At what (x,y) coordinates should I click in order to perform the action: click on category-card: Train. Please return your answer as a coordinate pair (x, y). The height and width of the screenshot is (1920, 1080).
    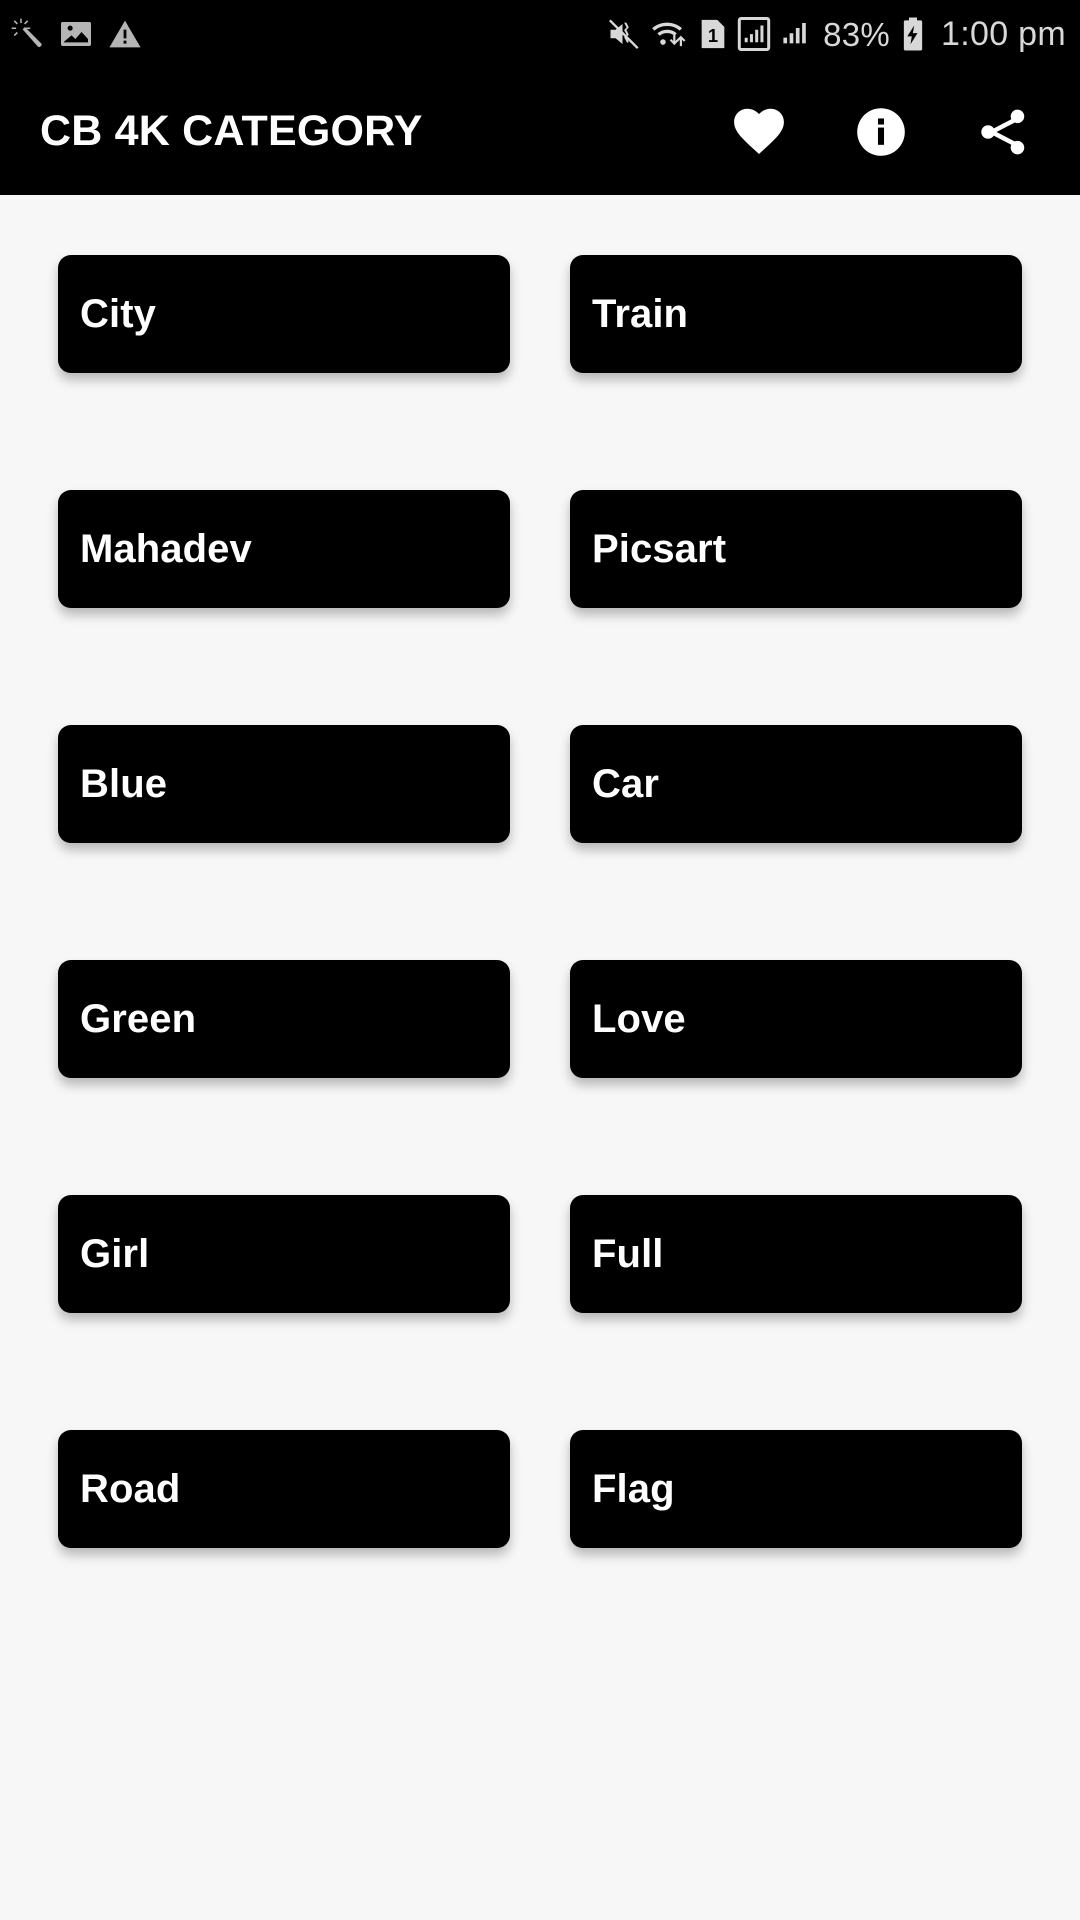
    Looking at the image, I should click on (796, 314).